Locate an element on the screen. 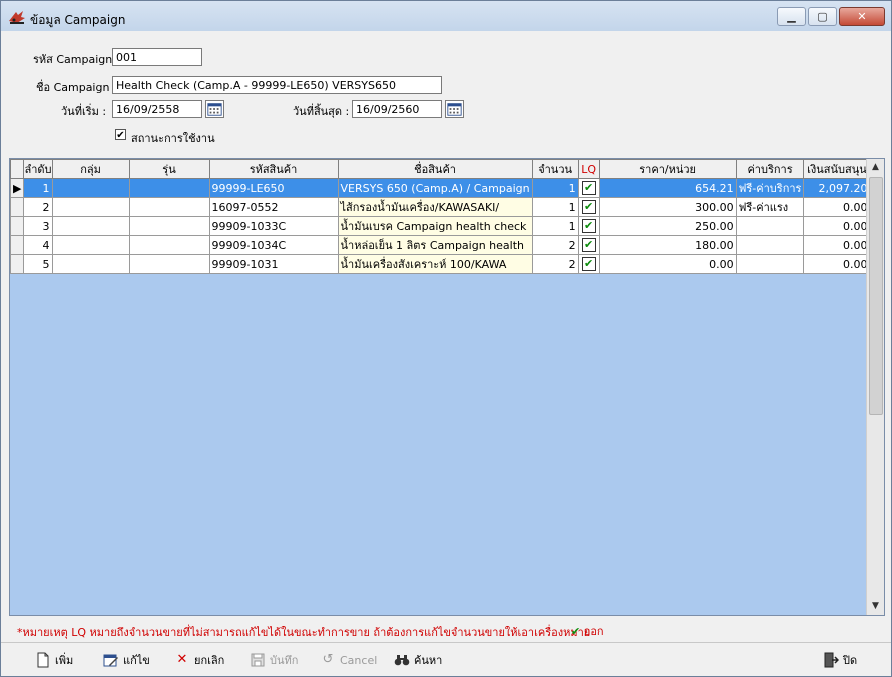 Image resolution: width=892 pixels, height=677 pixels. search-button-label: ค้นหา is located at coordinates (428, 660).